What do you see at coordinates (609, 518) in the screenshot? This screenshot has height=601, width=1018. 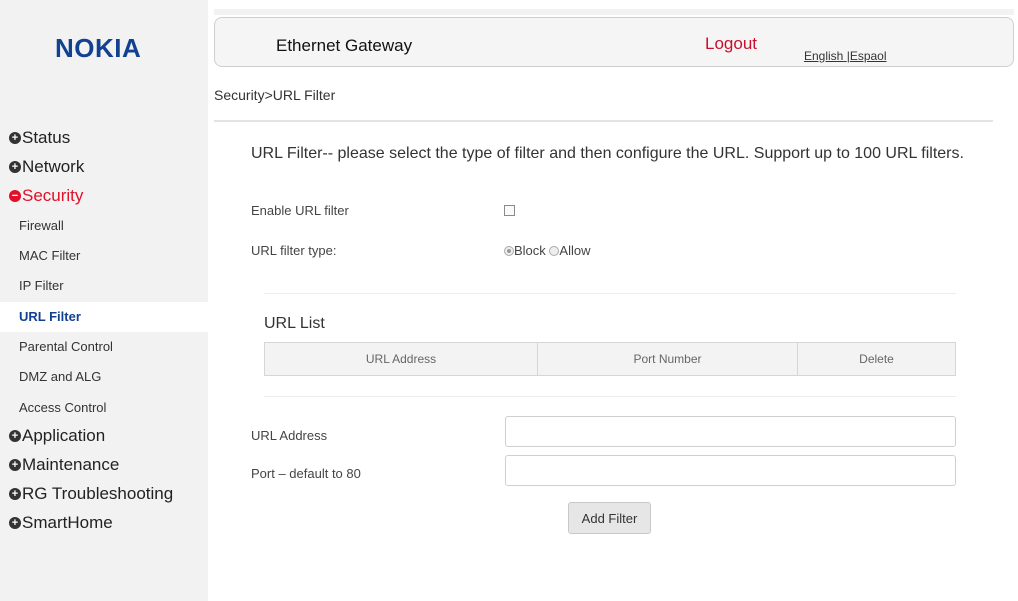 I see `add-filter-button: Add Filter` at bounding box center [609, 518].